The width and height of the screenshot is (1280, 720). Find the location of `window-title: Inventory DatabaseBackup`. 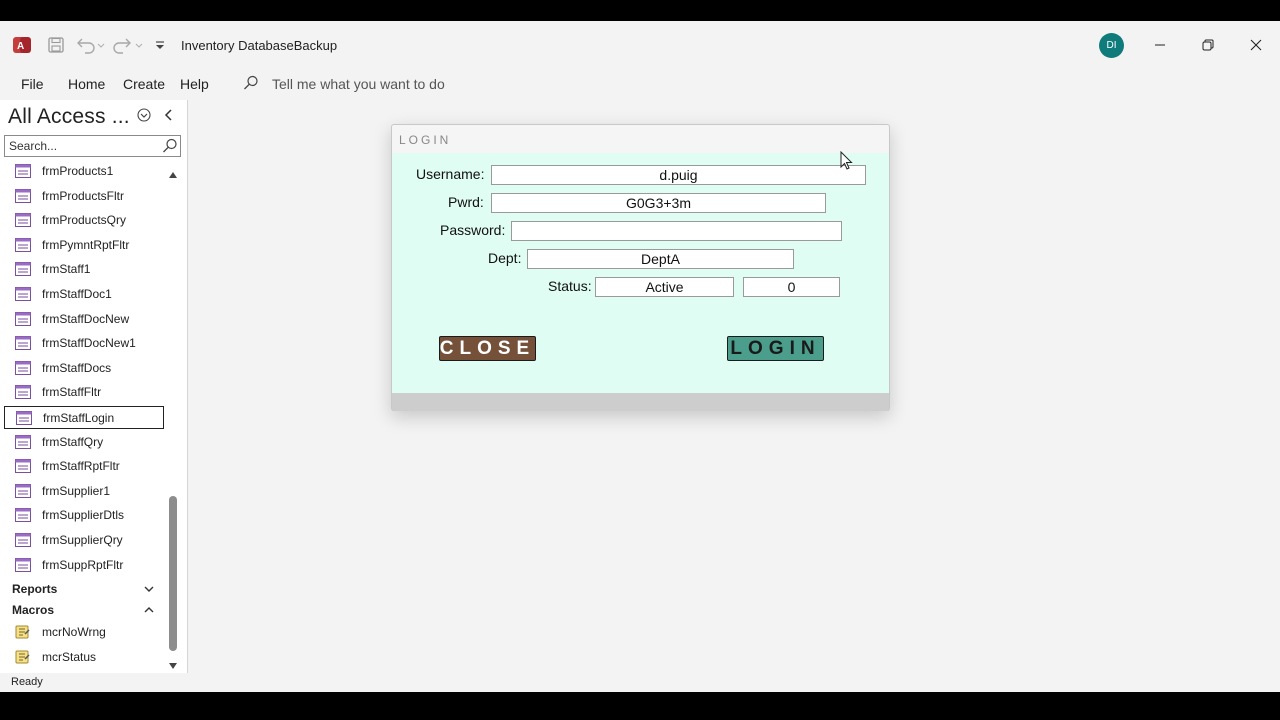

window-title: Inventory DatabaseBackup is located at coordinates (259, 45).